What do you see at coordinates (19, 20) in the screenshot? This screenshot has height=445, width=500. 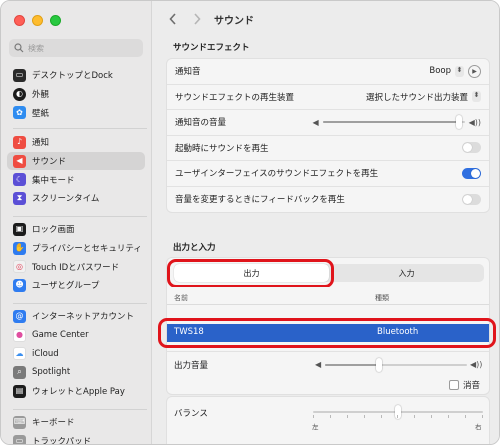 I see `close-button` at bounding box center [19, 20].